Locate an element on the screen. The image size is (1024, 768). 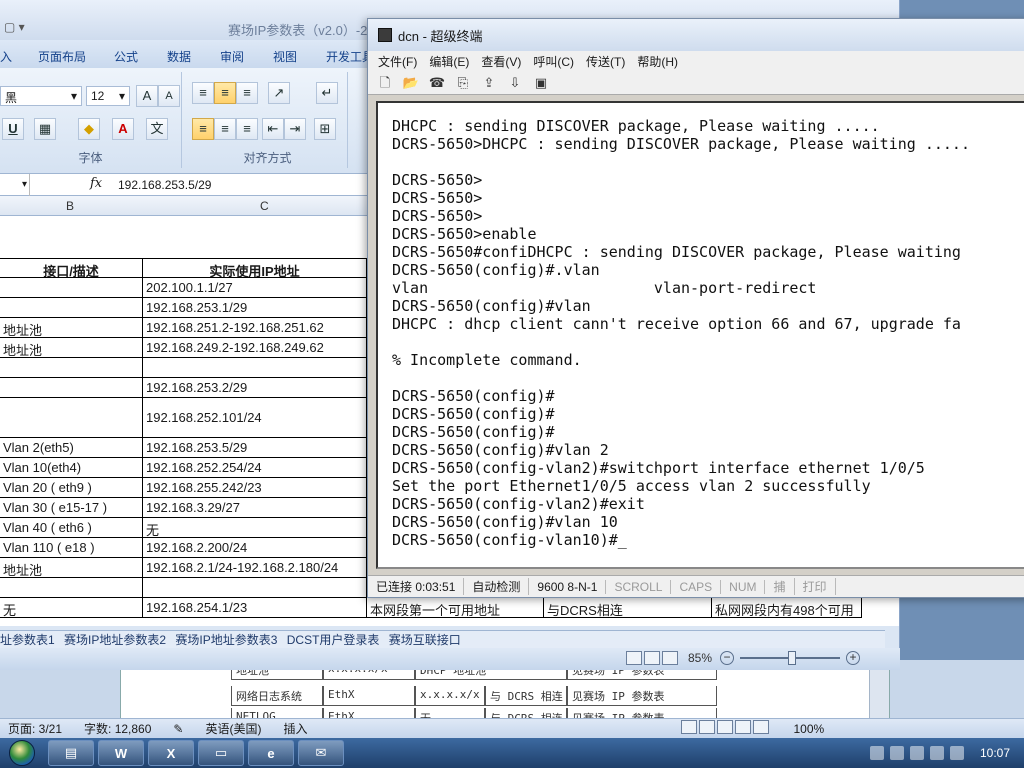
cell-interface: Vlan 10(eth4) is located at coordinates (71, 468).